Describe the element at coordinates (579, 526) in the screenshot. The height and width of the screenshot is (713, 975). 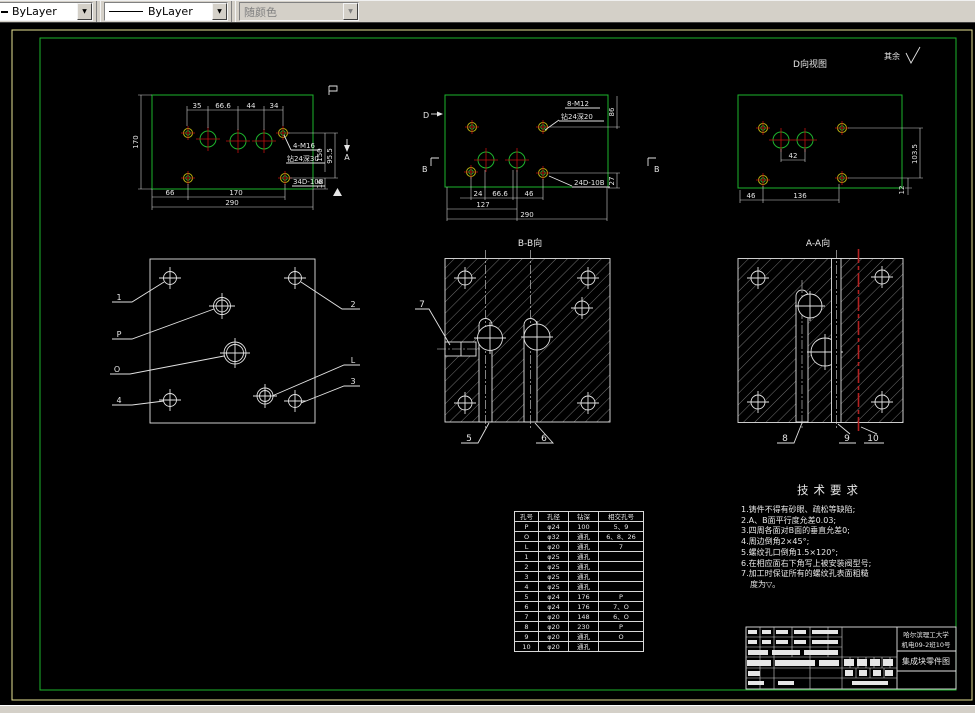
I see `table-row: Pφ24 100 5、9` at that location.